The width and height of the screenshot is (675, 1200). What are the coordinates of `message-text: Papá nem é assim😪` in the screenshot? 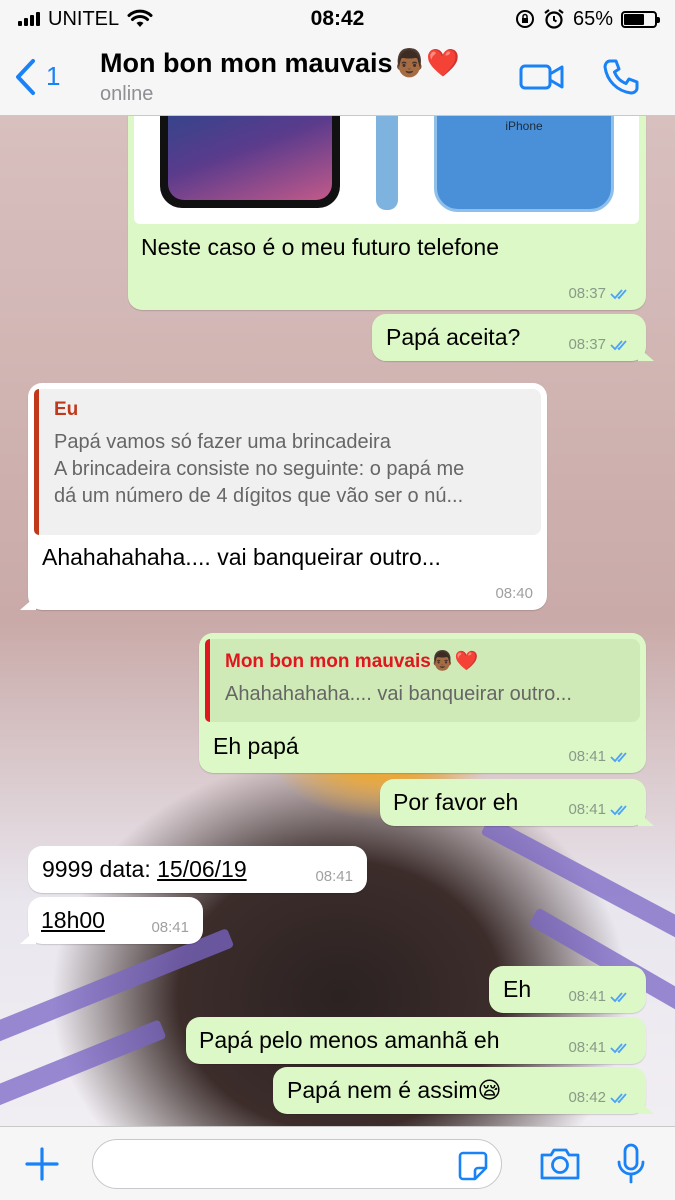 It's located at (394, 1090).